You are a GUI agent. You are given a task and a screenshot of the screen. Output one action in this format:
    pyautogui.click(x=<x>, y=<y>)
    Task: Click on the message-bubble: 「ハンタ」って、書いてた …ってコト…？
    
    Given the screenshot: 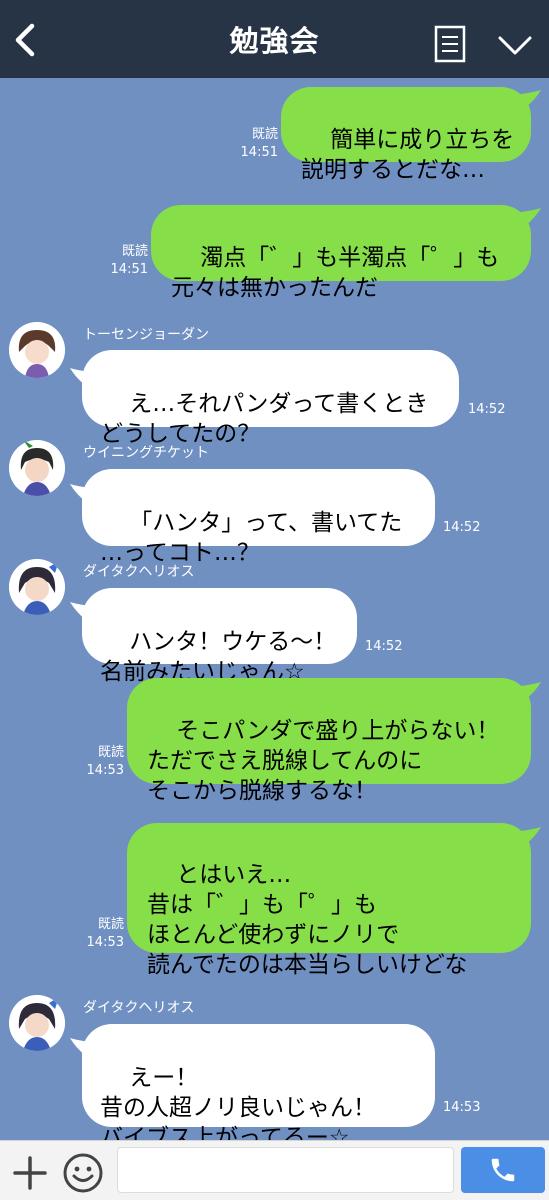 What is the action you would take?
    pyautogui.click(x=258, y=517)
    